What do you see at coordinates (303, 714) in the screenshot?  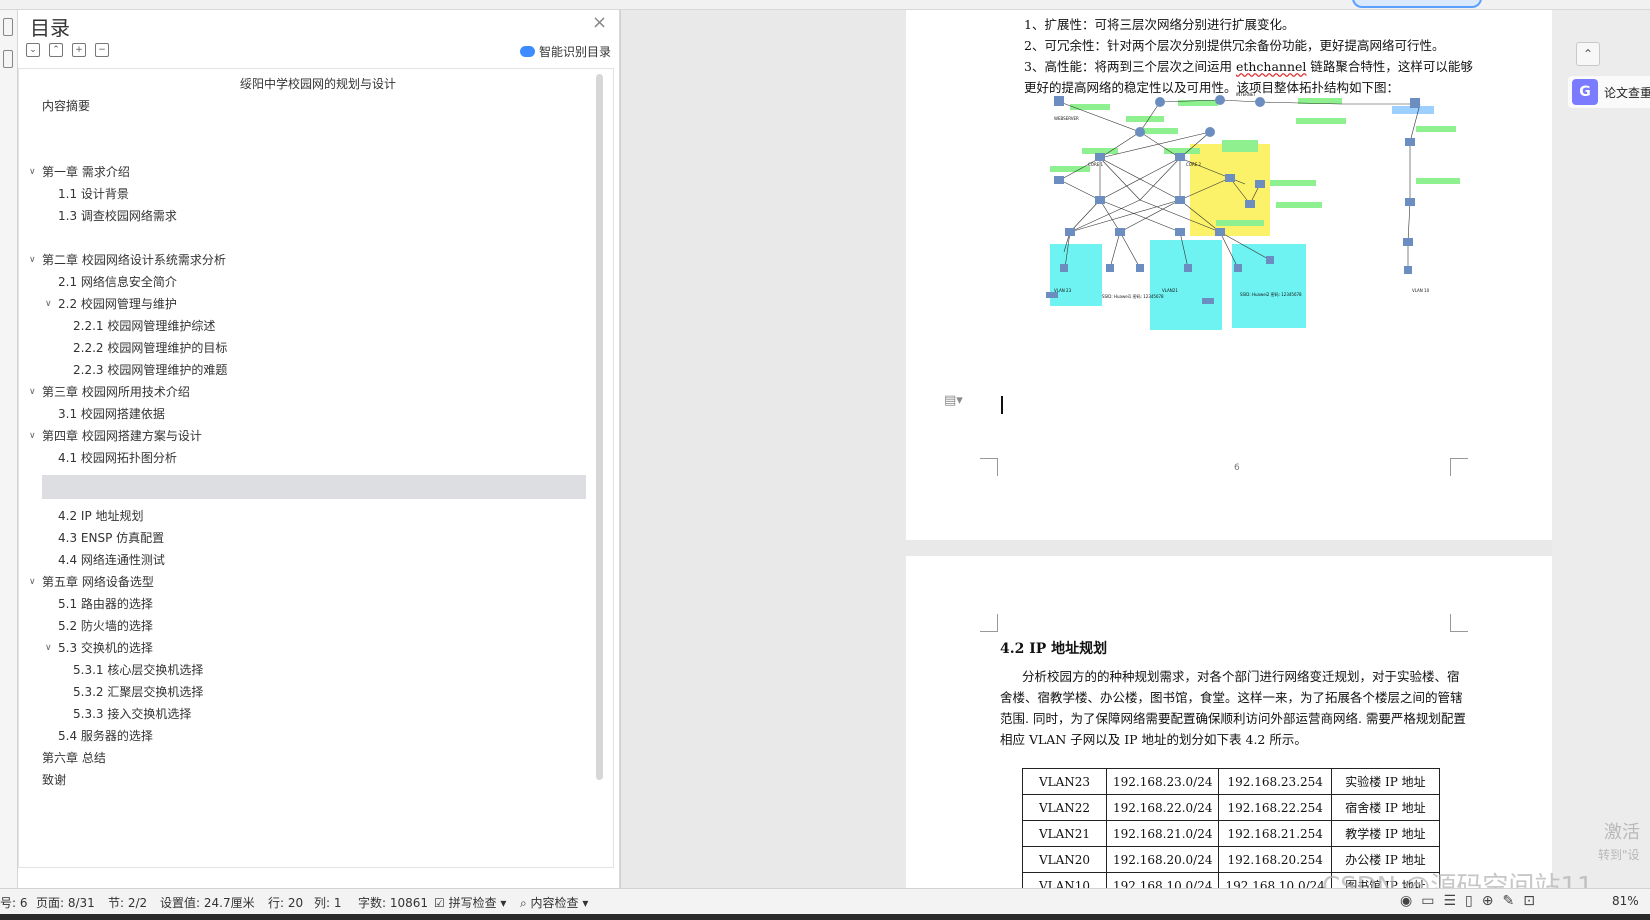 I see `toc-item: 5.3.3 接入交换机选择` at bounding box center [303, 714].